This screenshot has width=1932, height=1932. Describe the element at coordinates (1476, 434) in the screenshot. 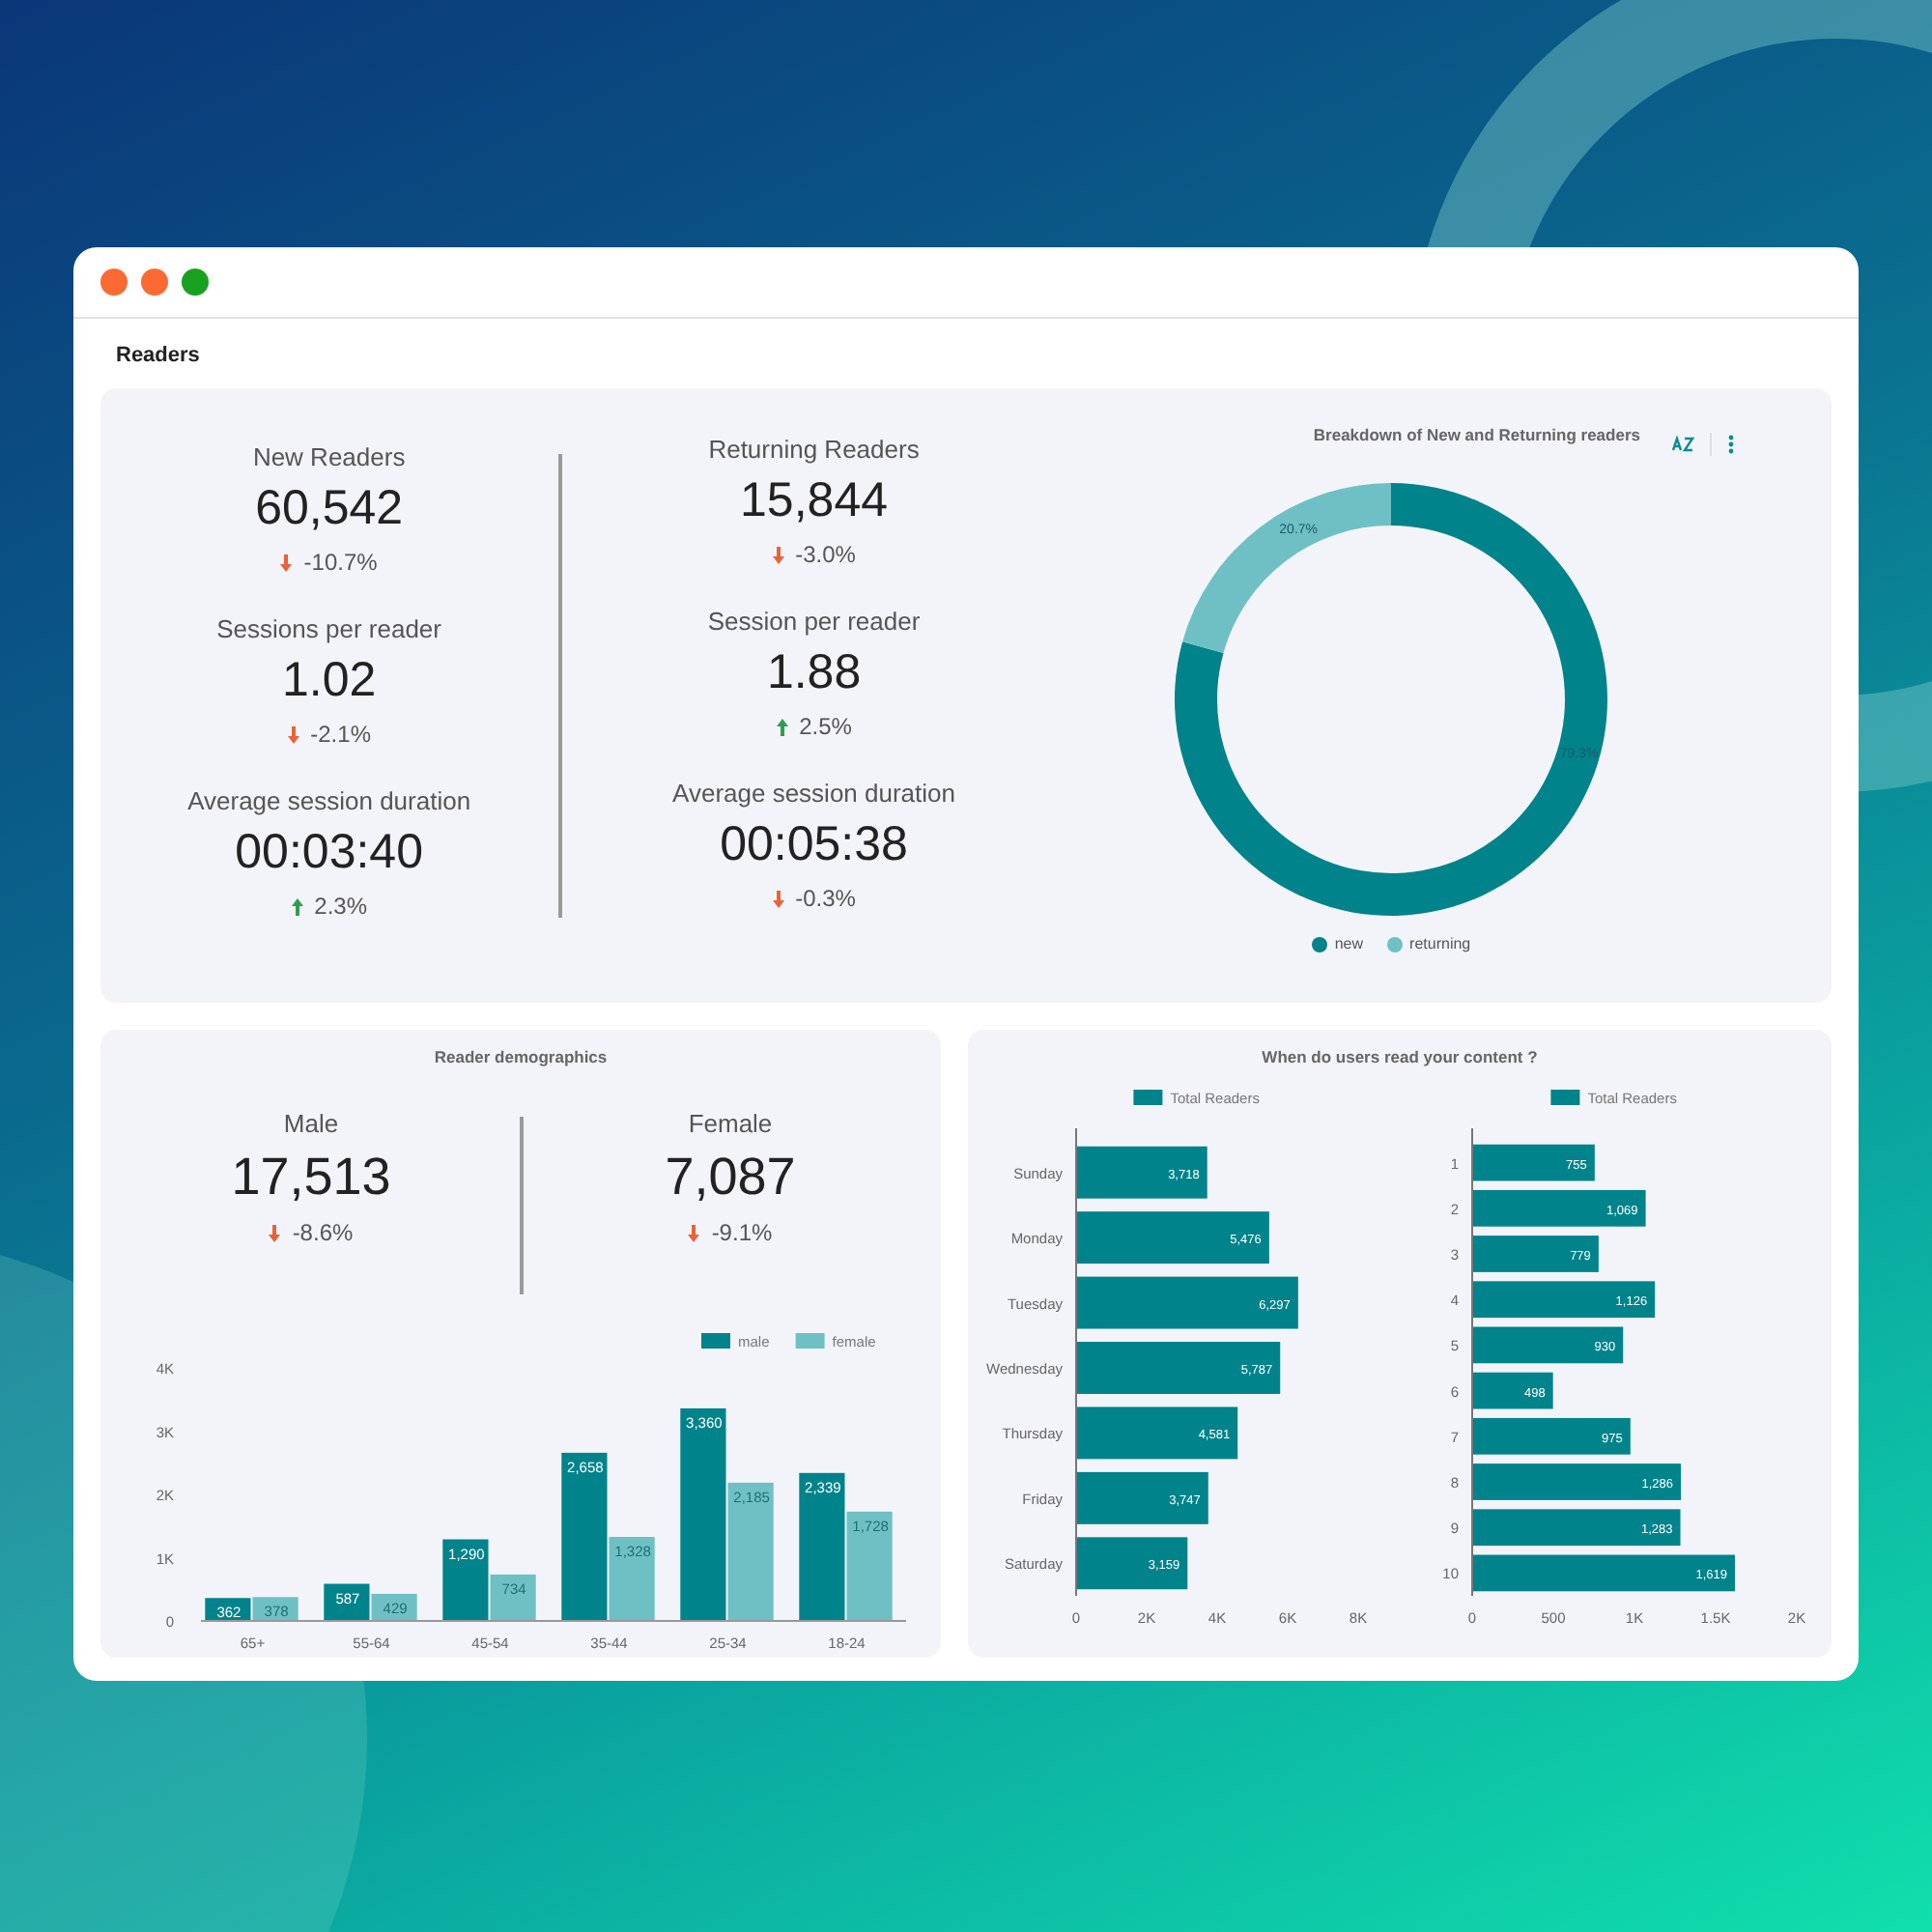

I see `chart-title: Breakdown of New and Returning readers` at that location.